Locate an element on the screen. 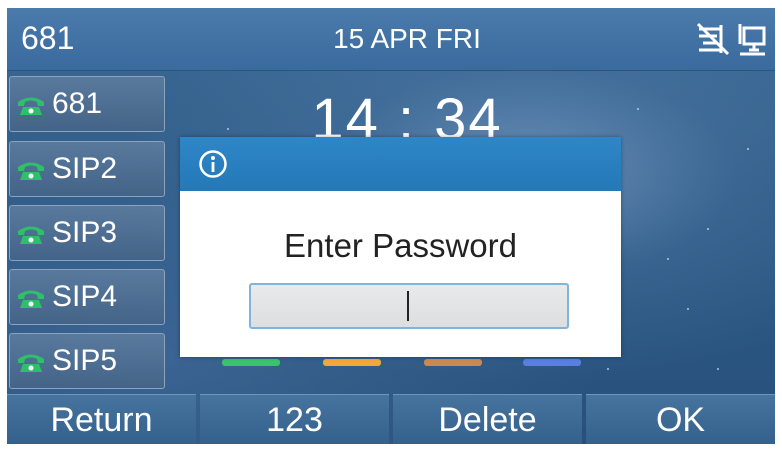  info-icon is located at coordinates (213, 164).